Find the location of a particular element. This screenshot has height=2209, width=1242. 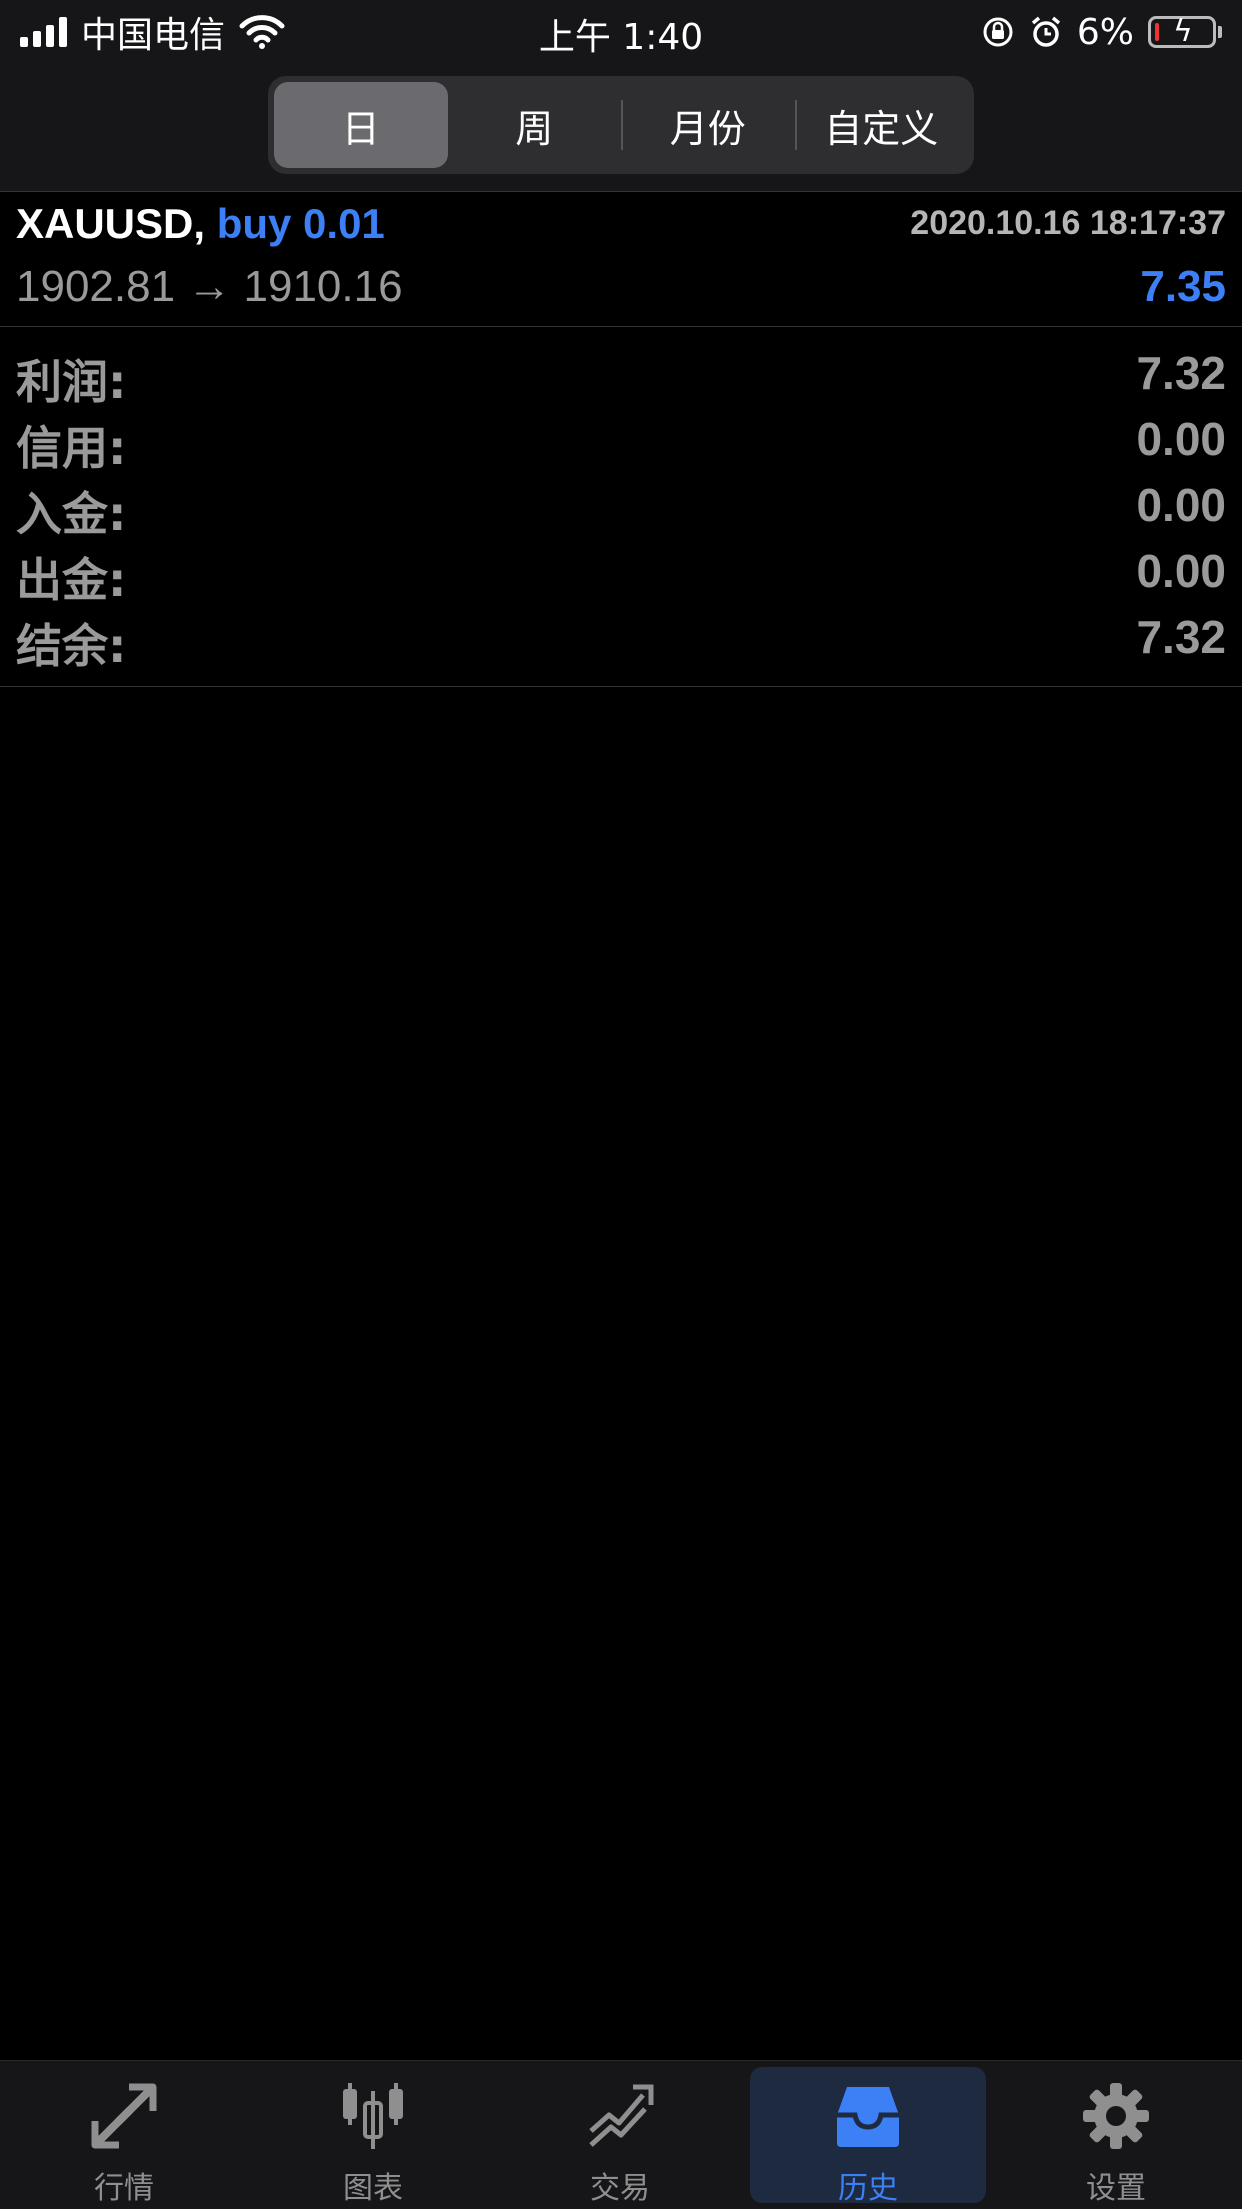

summary-label: 入金: is located at coordinates (71, 514).